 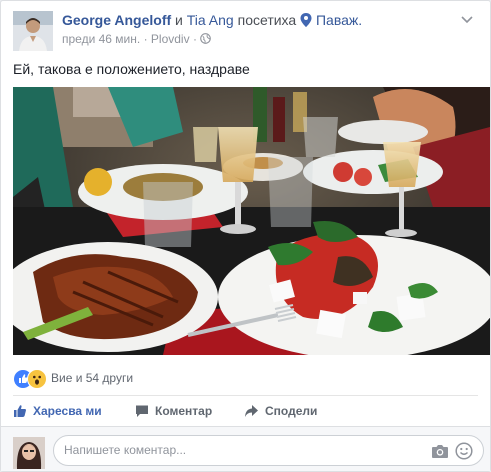 What do you see at coordinates (67, 411) in the screenshot?
I see `like-label: Харесва ми` at bounding box center [67, 411].